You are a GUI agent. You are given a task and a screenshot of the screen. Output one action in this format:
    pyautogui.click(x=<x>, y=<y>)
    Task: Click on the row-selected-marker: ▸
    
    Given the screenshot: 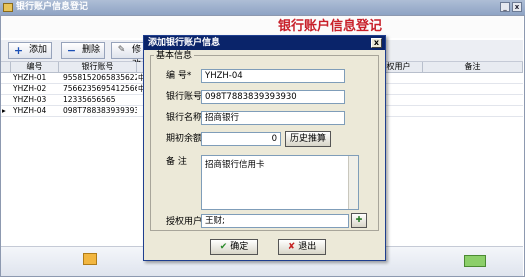 What is the action you would take?
    pyautogui.click(x=4, y=110)
    